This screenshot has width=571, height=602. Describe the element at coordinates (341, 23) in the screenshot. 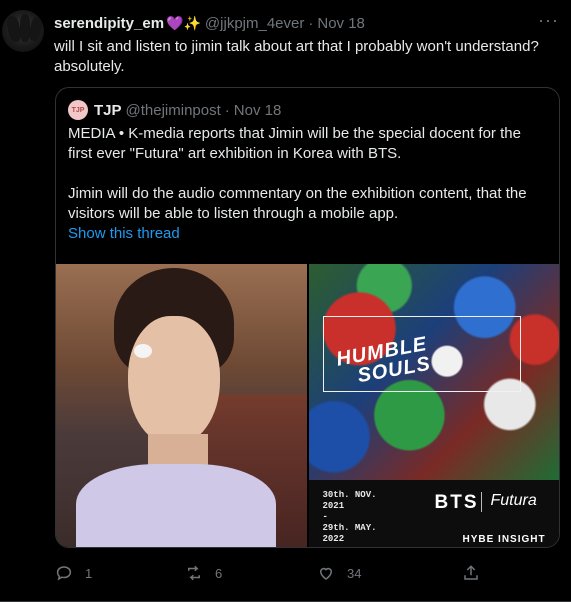

I see `tweet-date: Nov 18` at that location.